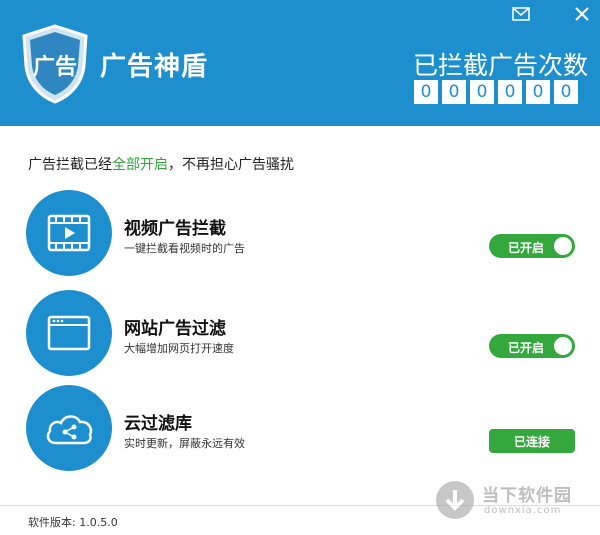 Image resolution: width=600 pixels, height=535 pixels. Describe the element at coordinates (231, 165) in the screenshot. I see `status-suffix: ，不再担心广告骚扰` at that location.